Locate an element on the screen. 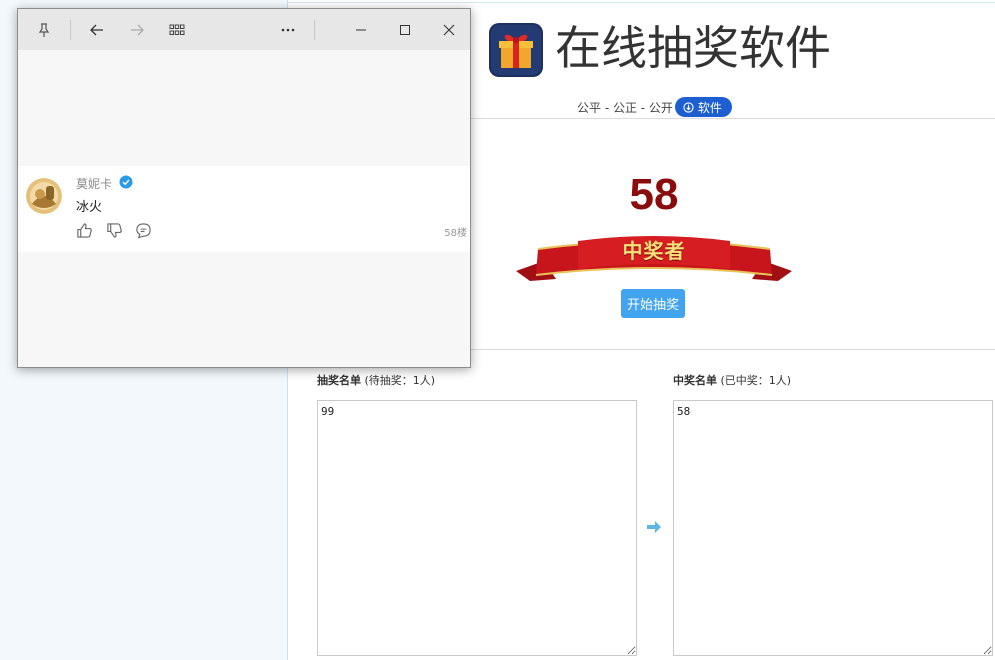 The image size is (995, 660). floor-number: 58楼 is located at coordinates (455, 233).